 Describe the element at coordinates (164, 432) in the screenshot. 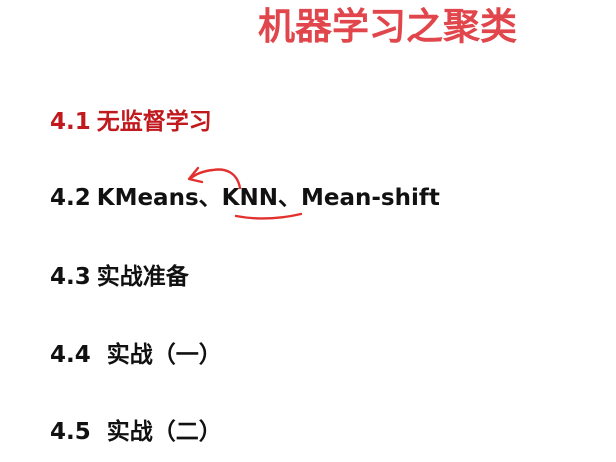

I see `toc-item-label: 实战（二）` at that location.